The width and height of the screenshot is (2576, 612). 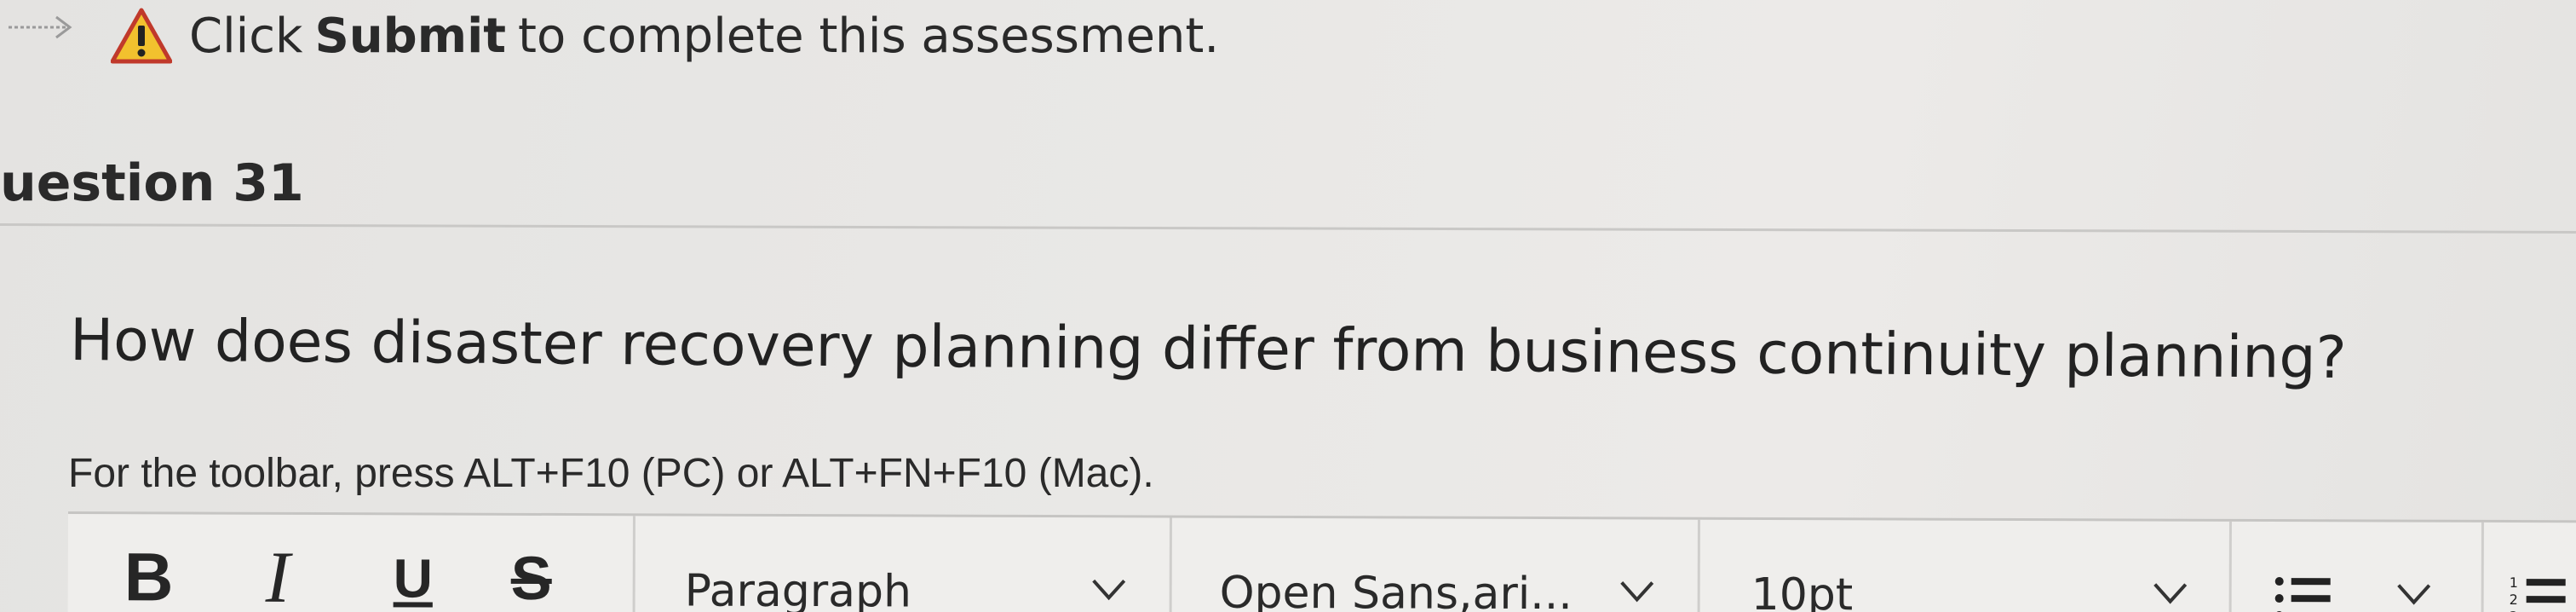 I want to click on bullet-list-icon, so click(x=2303, y=592).